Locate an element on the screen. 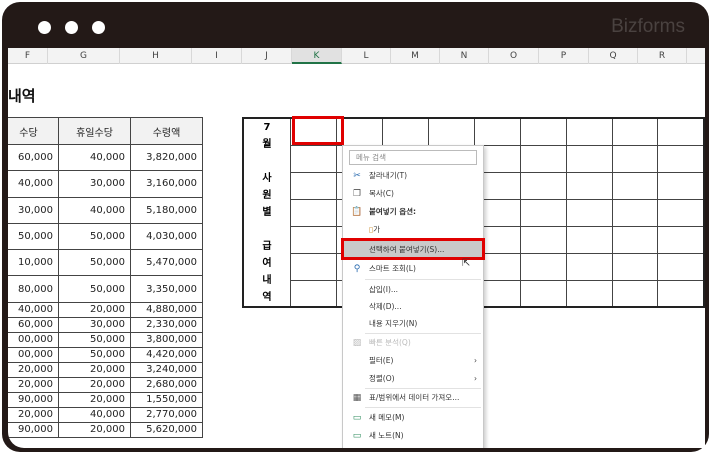  table-cell: 00,000 is located at coordinates (33, 354).